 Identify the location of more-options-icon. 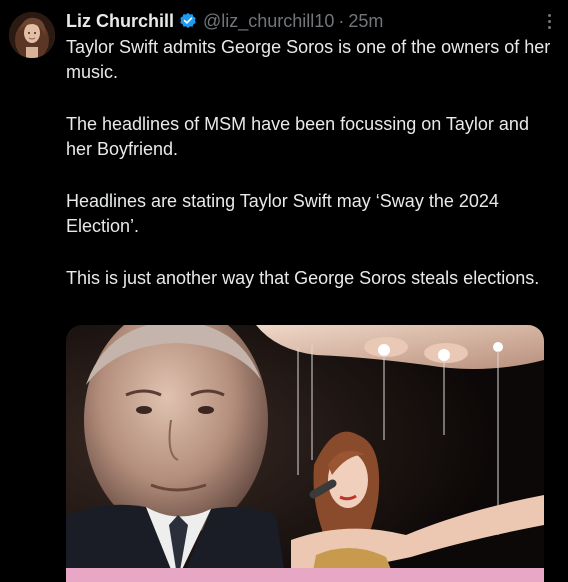
(549, 23).